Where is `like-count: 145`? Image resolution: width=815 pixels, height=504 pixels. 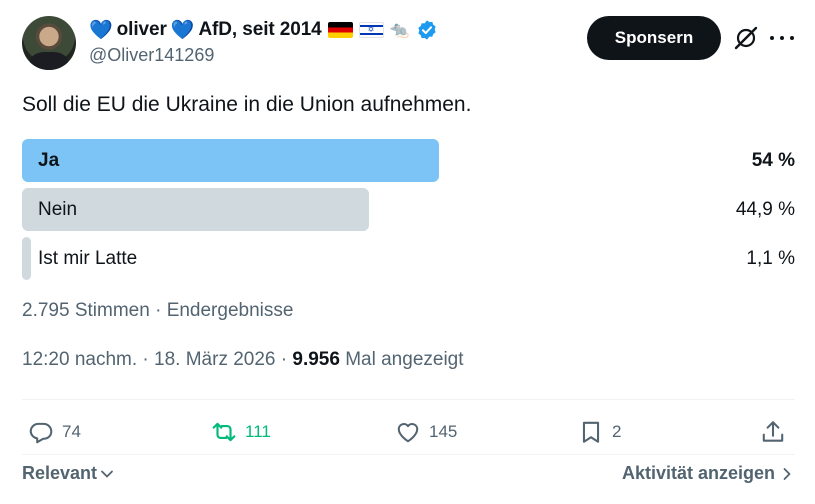
like-count: 145 is located at coordinates (443, 431).